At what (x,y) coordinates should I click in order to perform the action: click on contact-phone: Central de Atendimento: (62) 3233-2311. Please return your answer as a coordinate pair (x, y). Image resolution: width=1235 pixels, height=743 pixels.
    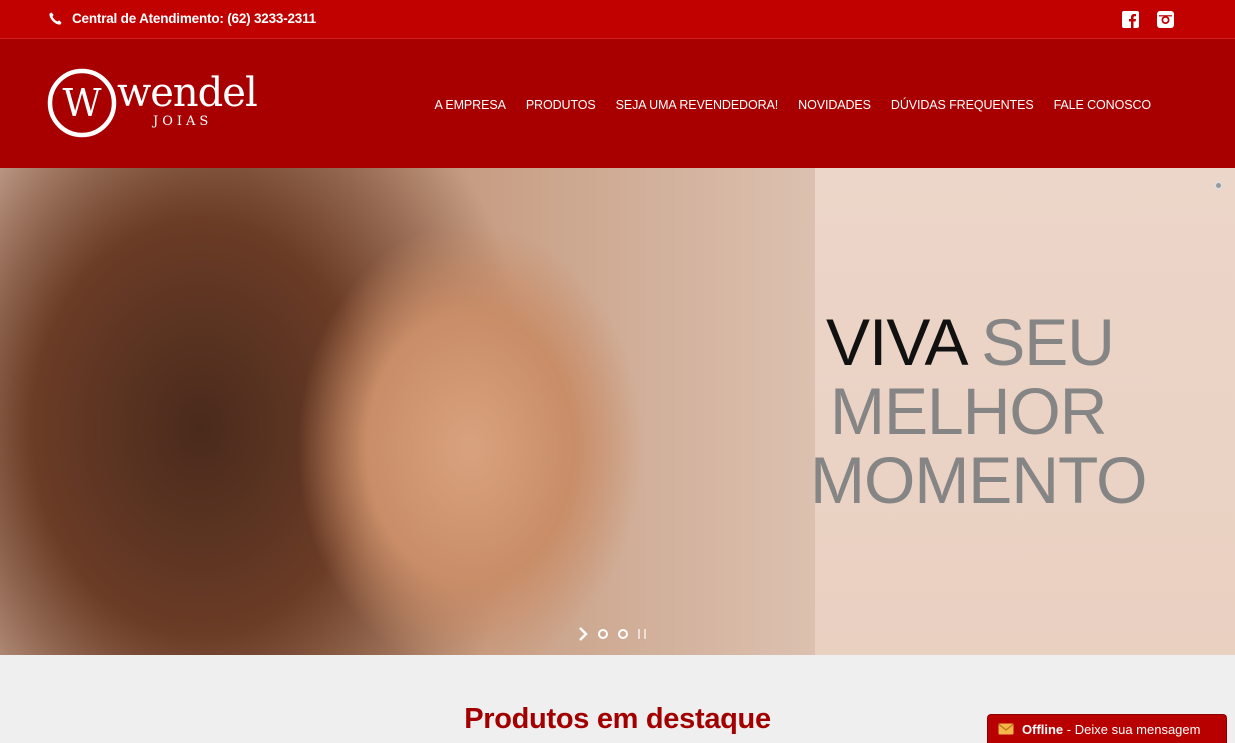
    Looking at the image, I should click on (182, 18).